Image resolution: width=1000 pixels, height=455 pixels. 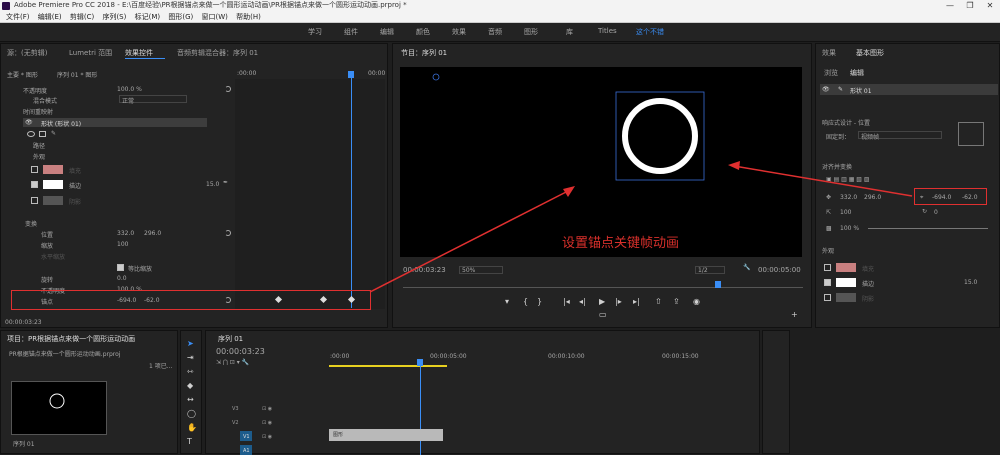 What do you see at coordinates (990, 5) in the screenshot?
I see `close-icon: ✕` at bounding box center [990, 5].